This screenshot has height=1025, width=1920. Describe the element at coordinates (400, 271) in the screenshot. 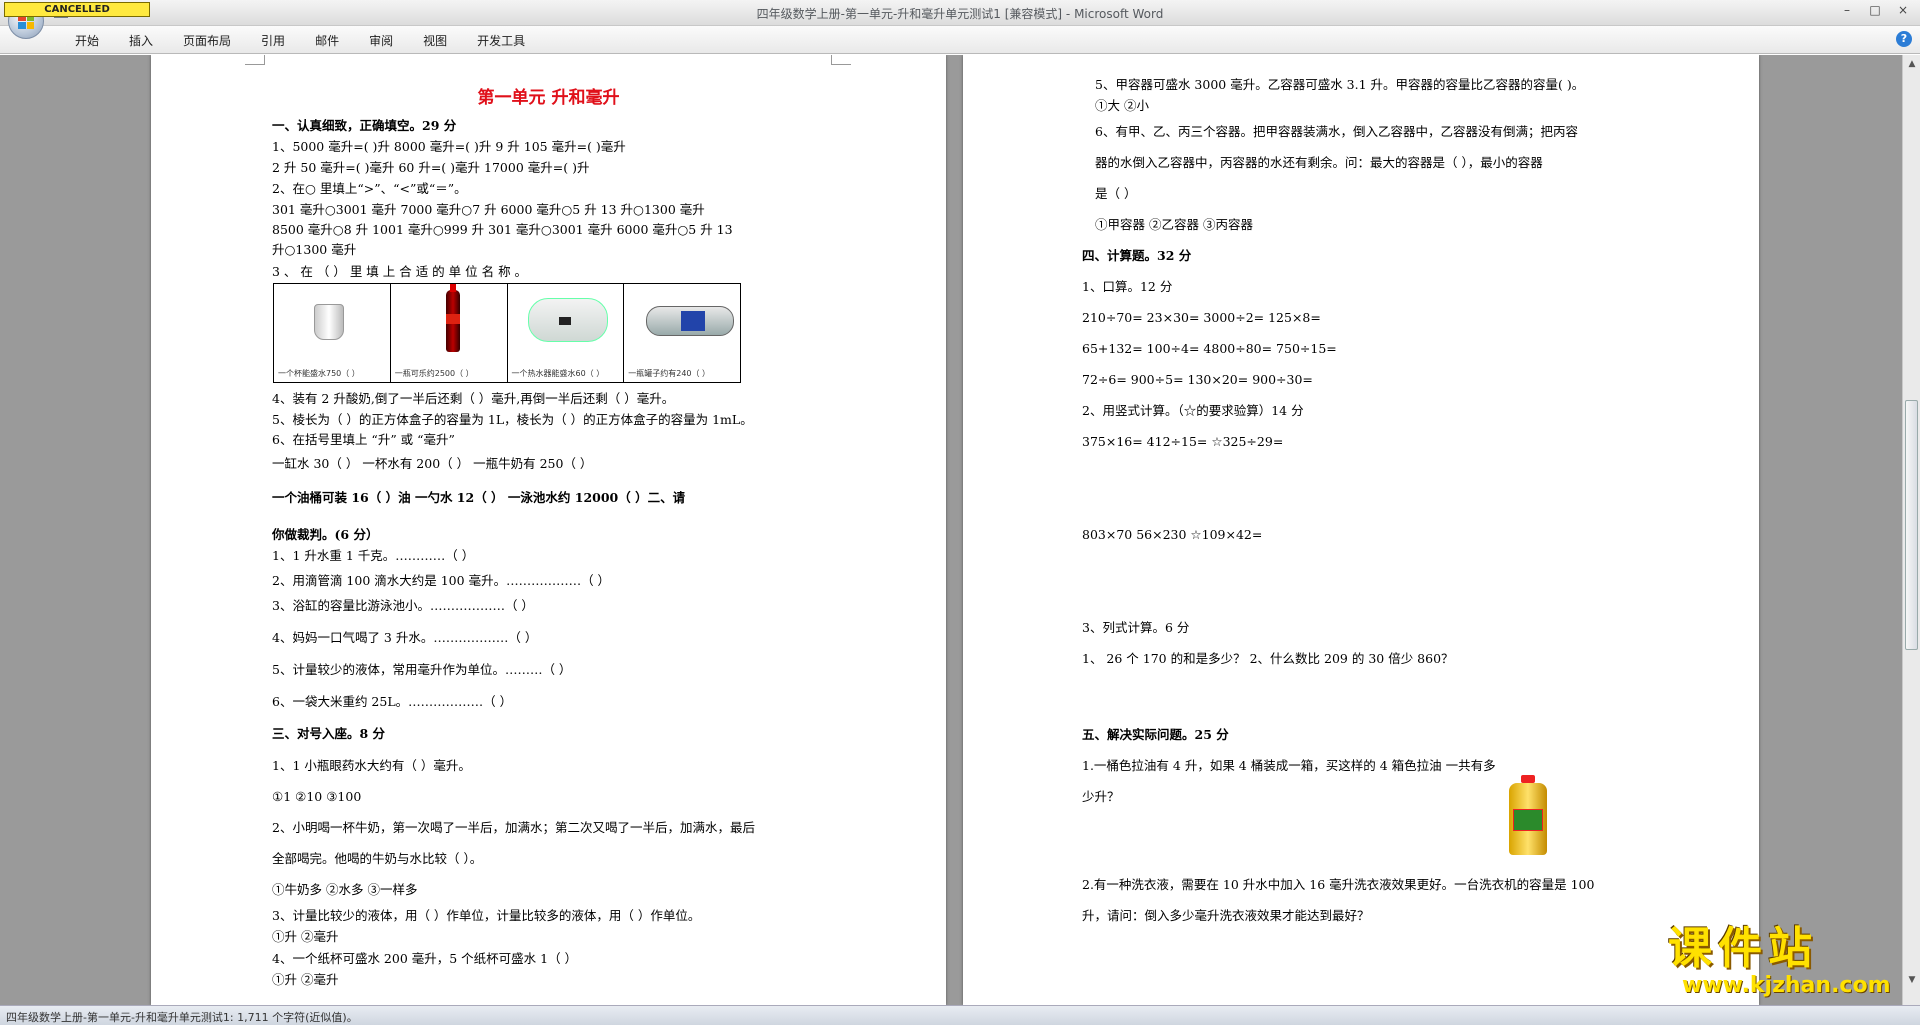

I see `question-line: 3 、 在 （ ） 里 填 上 合 适 的 单 位 名 称 。` at that location.